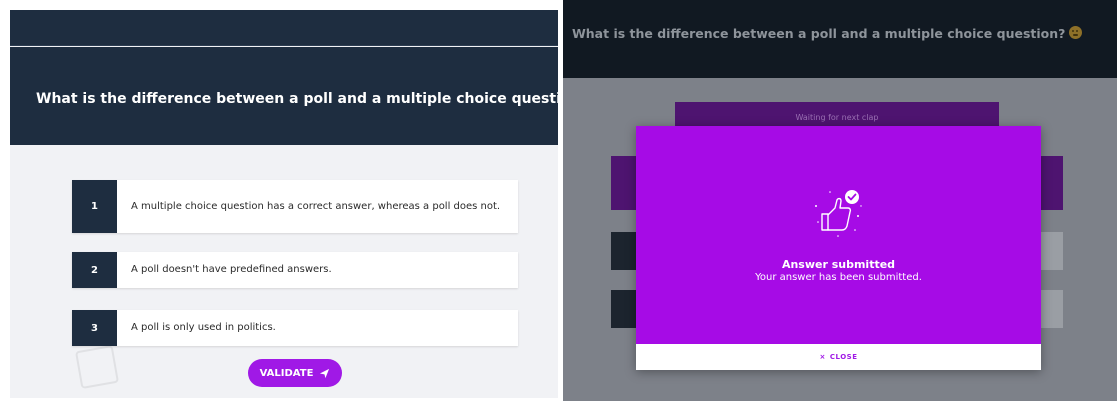 The height and width of the screenshot is (401, 1120). I want to click on thumbs-up-check-icon, so click(838, 213).